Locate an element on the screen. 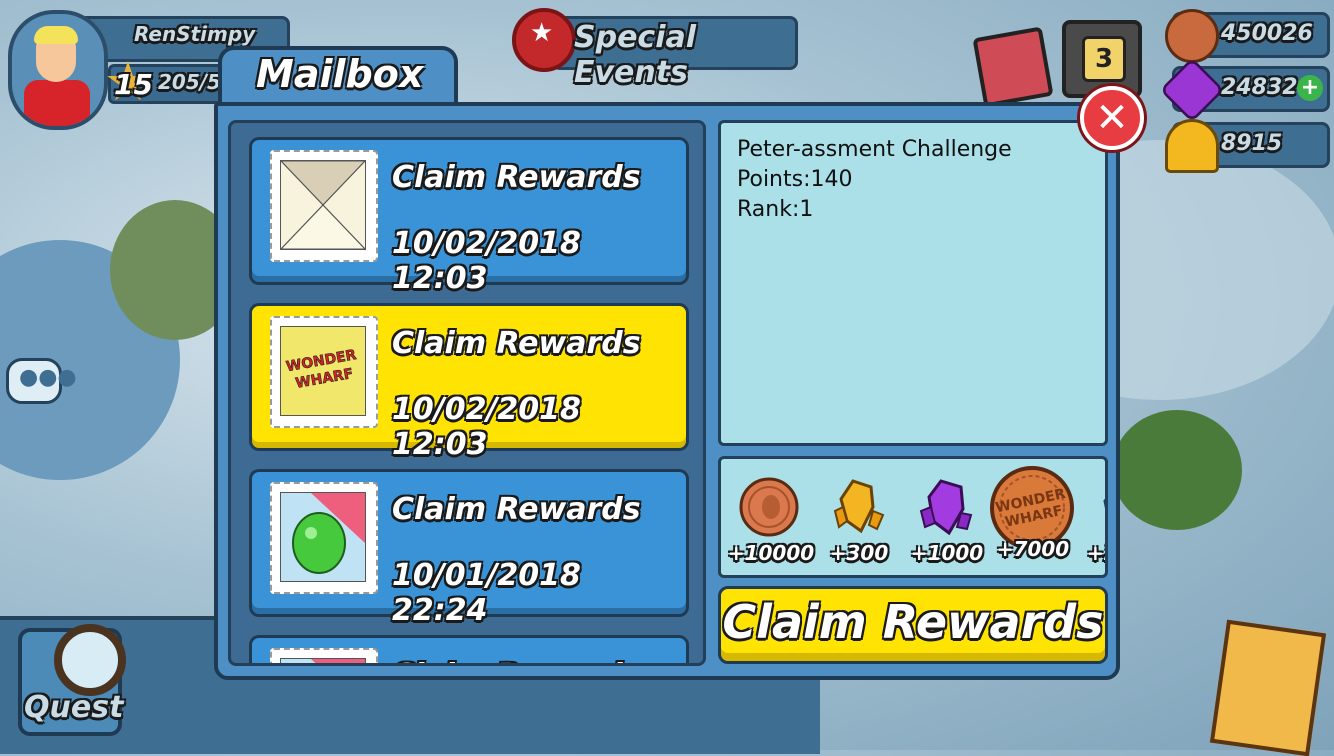  gem-icon is located at coordinates (1192, 90).